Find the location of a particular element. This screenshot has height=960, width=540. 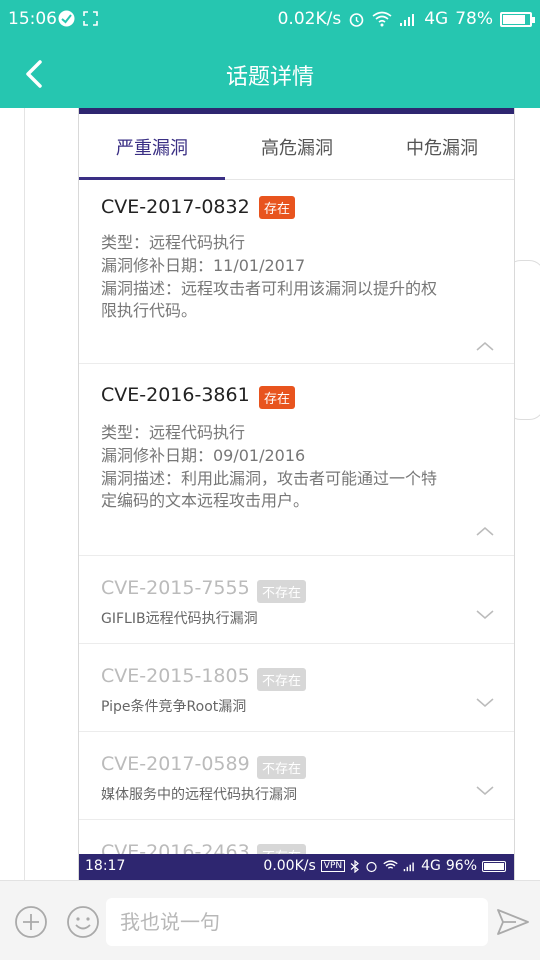

cve-id: CVE-2017-0832 is located at coordinates (175, 207).